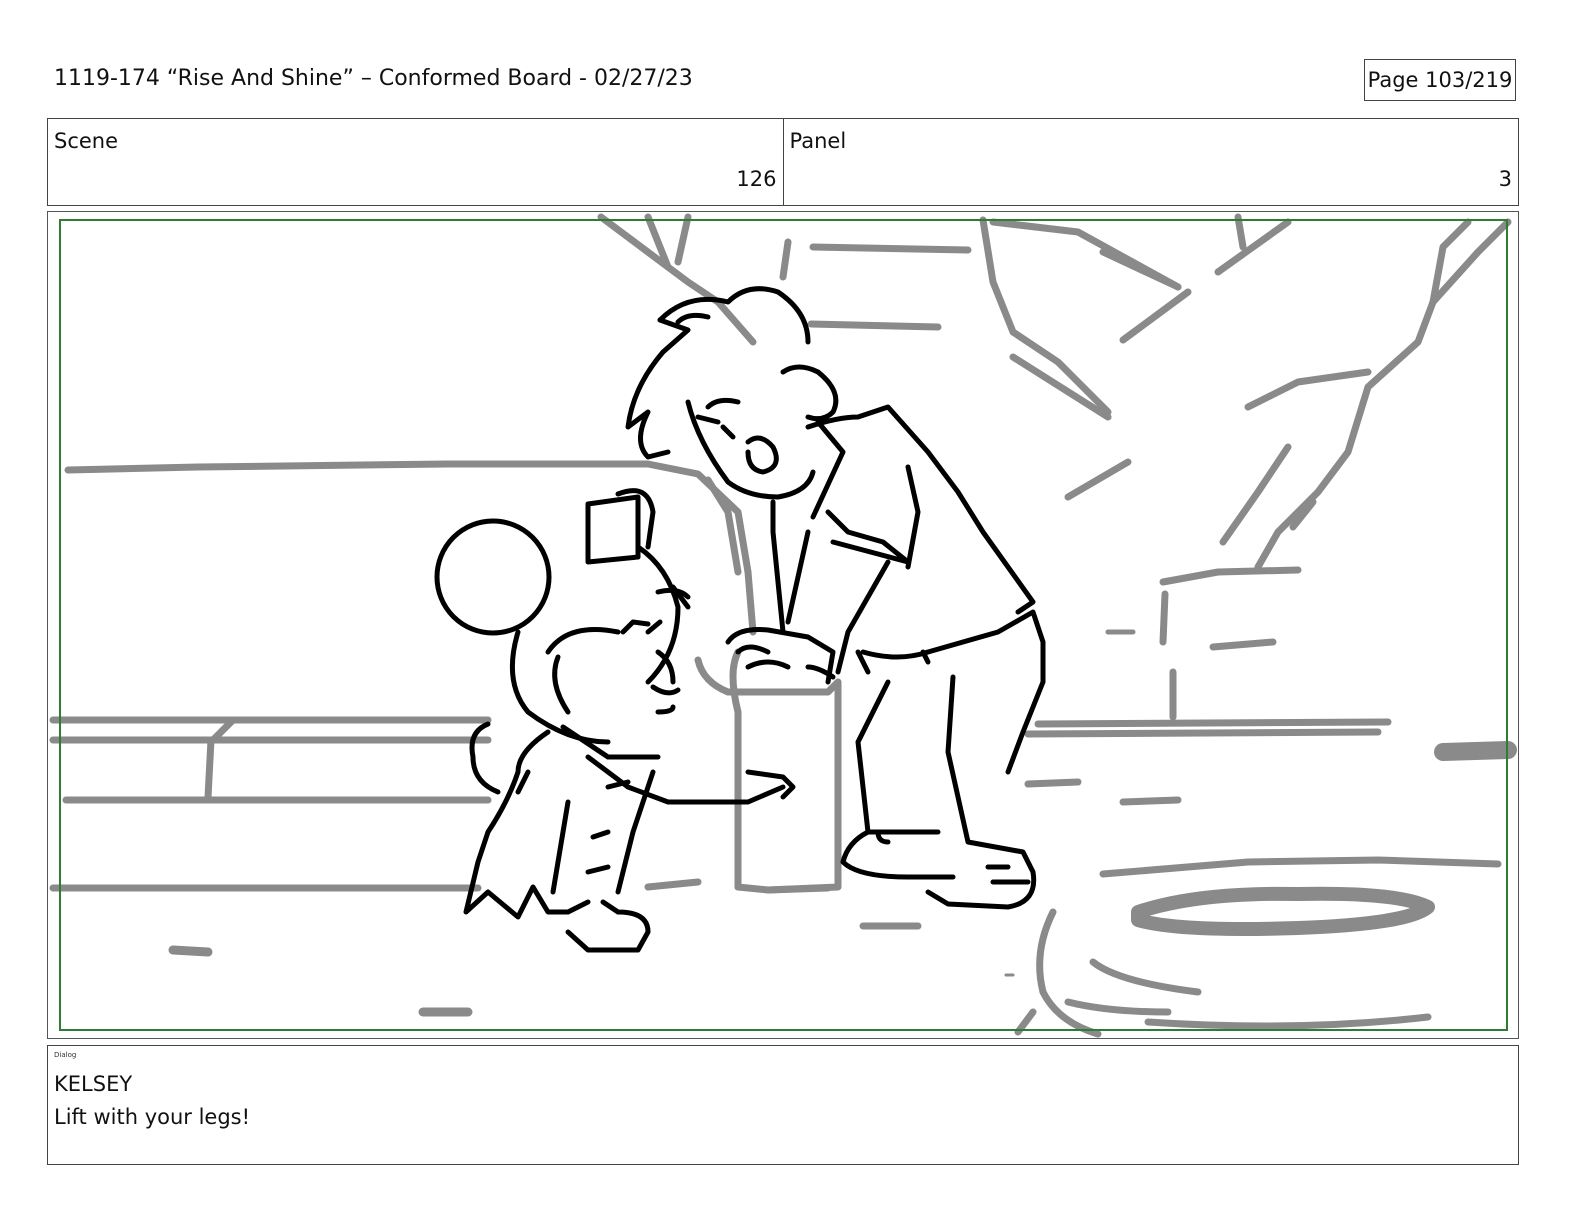 This screenshot has width=1584, height=1224. I want to click on dialog-line: Lift with your legs!, so click(152, 1117).